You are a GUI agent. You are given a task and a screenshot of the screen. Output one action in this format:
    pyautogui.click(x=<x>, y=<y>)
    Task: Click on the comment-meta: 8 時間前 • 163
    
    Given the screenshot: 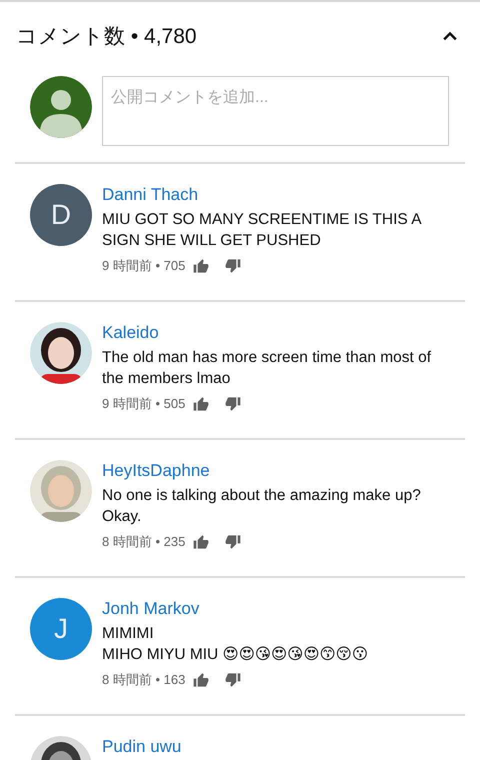 What is the action you would take?
    pyautogui.click(x=144, y=680)
    